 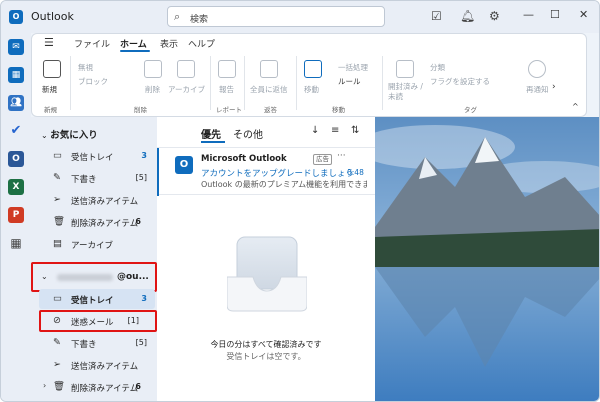 What do you see at coordinates (349, 81) in the screenshot?
I see `rules-button: ルール` at bounding box center [349, 81].